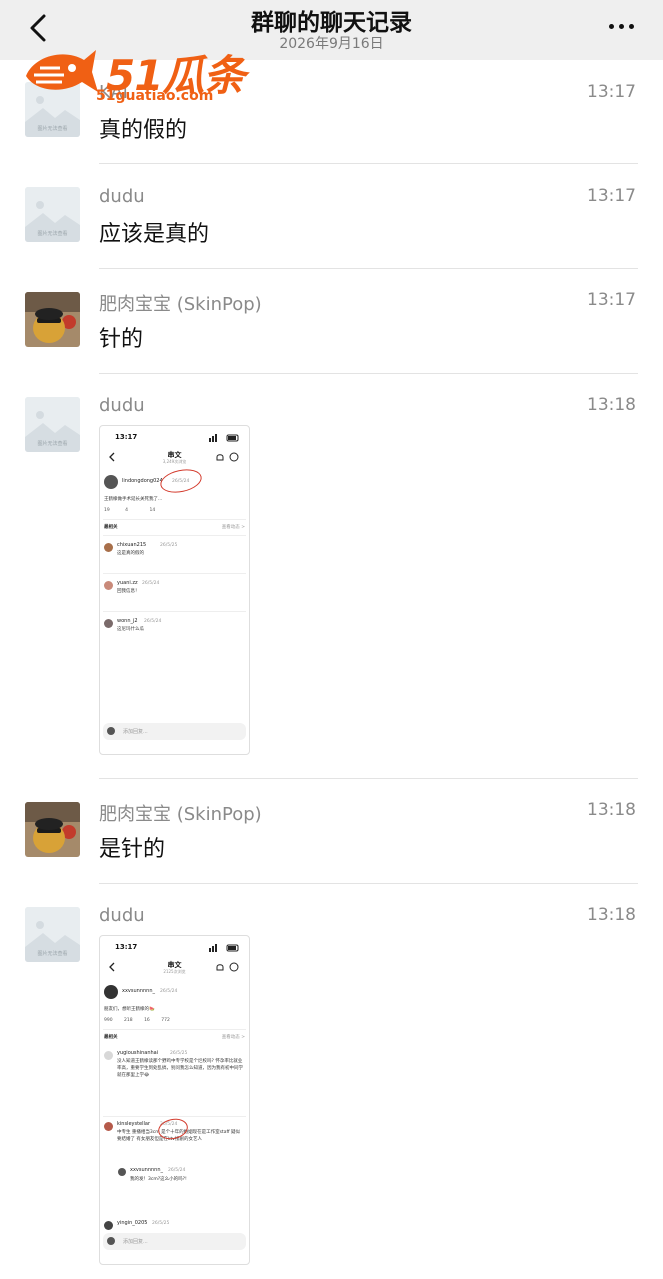 The width and height of the screenshot is (663, 1279). I want to click on reply-user: kinsleystellar, so click(134, 1124).